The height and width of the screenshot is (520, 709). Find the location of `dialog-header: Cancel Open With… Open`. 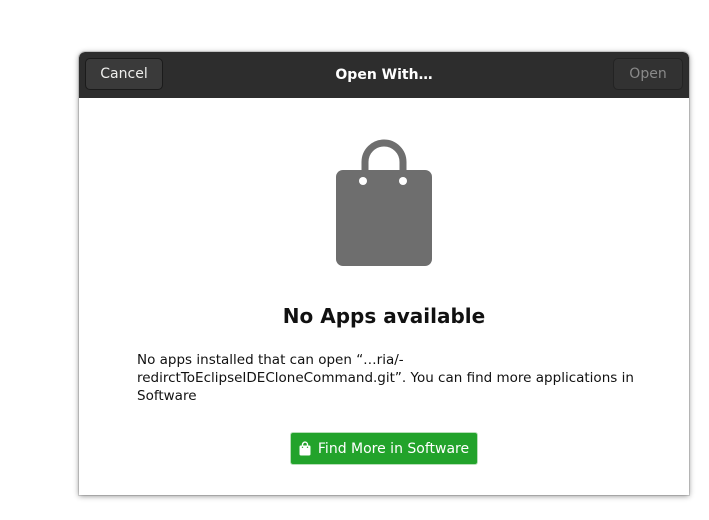

dialog-header: Cancel Open With… Open is located at coordinates (384, 75).